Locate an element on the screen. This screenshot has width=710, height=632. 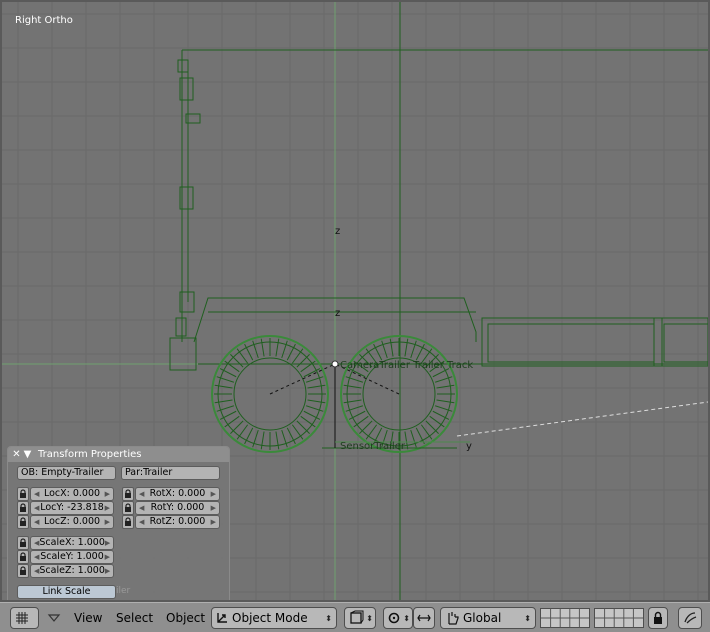
grid-icon is located at coordinates (22, 618).